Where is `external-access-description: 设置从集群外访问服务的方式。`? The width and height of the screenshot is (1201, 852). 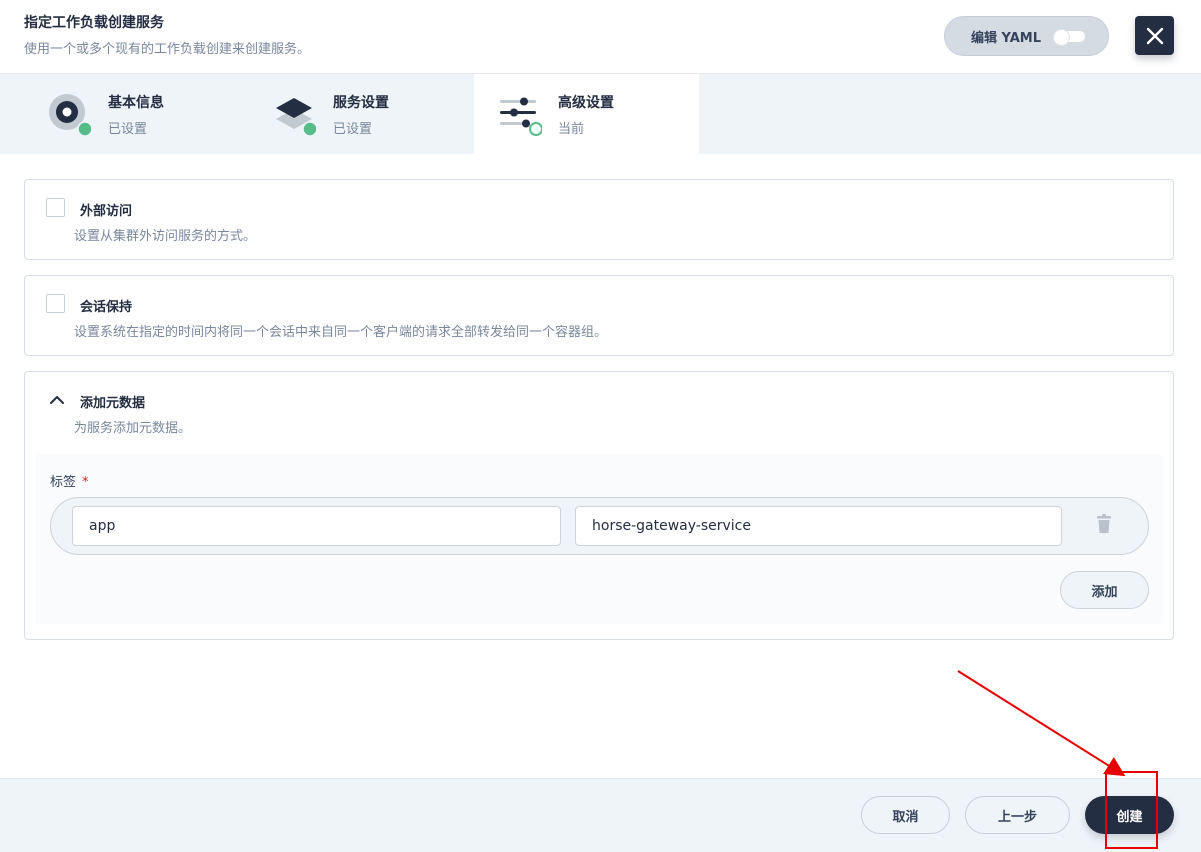 external-access-description: 设置从集群外访问服务的方式。 is located at coordinates (165, 236).